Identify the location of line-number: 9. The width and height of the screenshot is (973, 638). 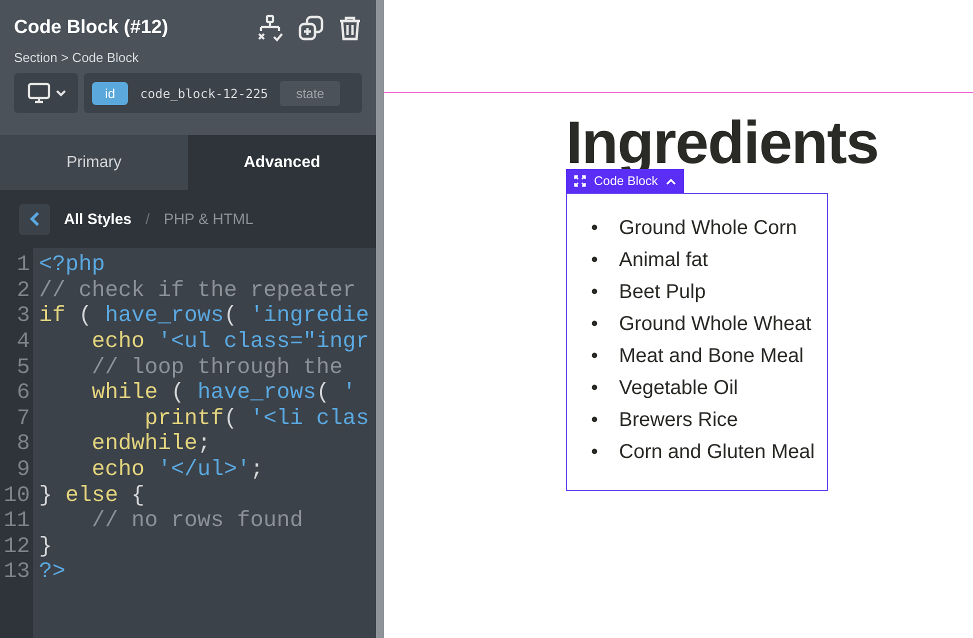
(23, 469).